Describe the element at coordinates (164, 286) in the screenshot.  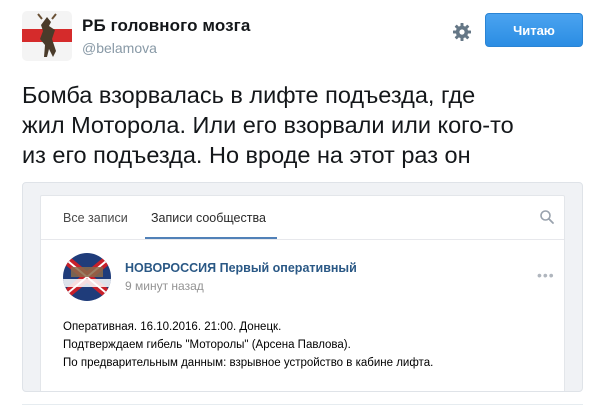
I see `post-time: 9 минут назад` at that location.